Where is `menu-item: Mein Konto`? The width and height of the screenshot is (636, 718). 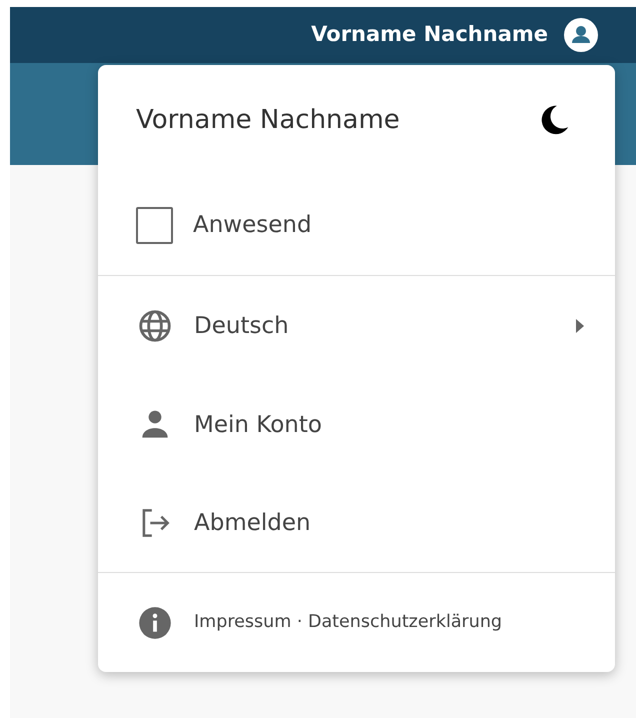
menu-item: Mein Konto is located at coordinates (356, 425).